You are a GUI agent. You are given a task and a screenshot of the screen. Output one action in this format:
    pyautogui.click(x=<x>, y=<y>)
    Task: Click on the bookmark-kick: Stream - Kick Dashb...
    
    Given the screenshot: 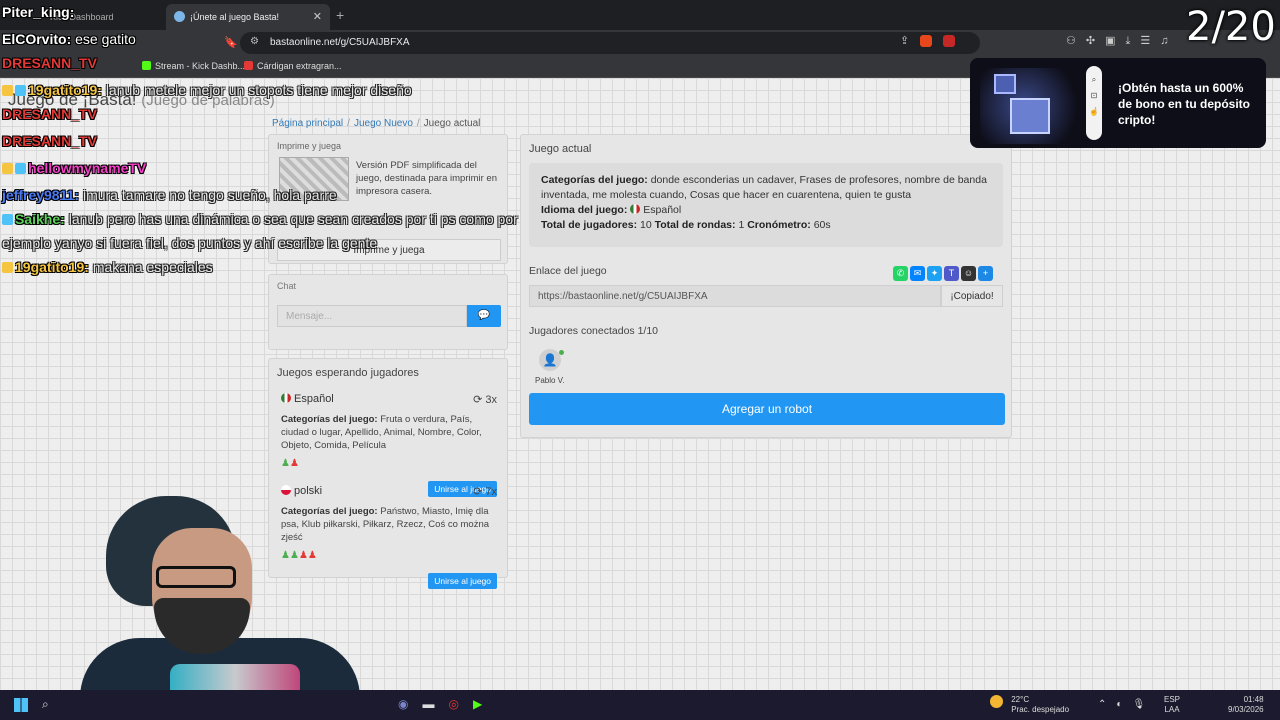 What is the action you would take?
    pyautogui.click(x=193, y=66)
    